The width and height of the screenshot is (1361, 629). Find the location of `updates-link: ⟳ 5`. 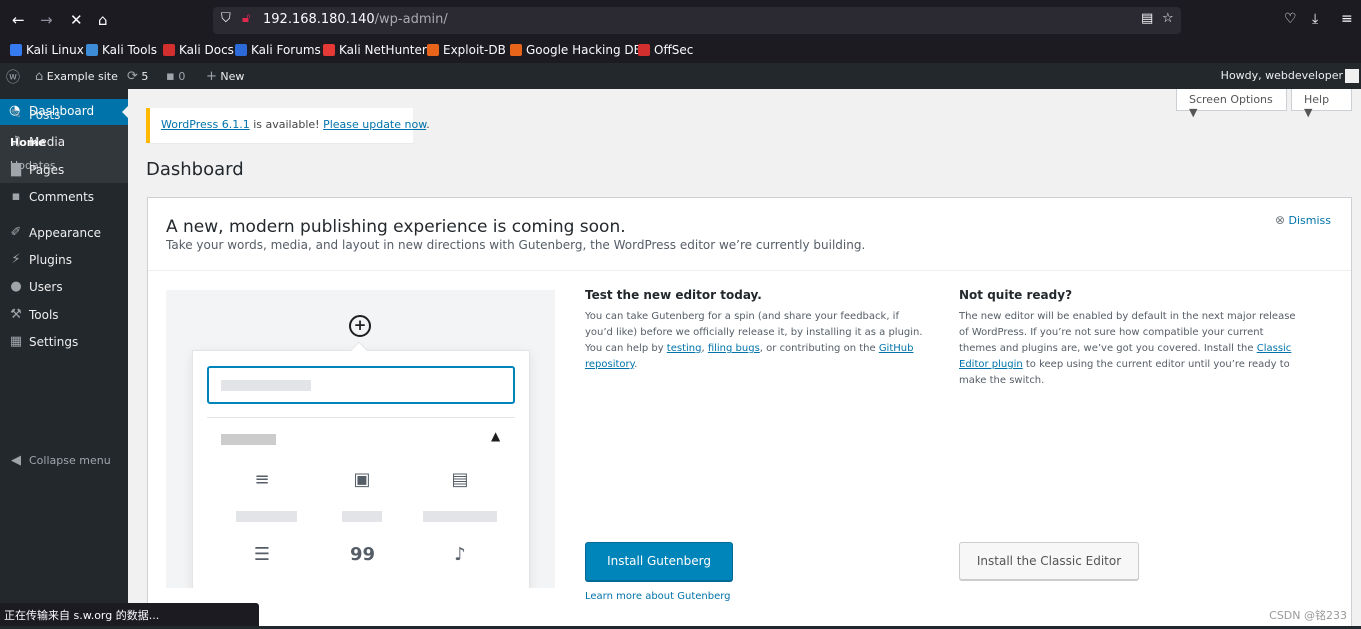

updates-link: ⟳ 5 is located at coordinates (137, 76).